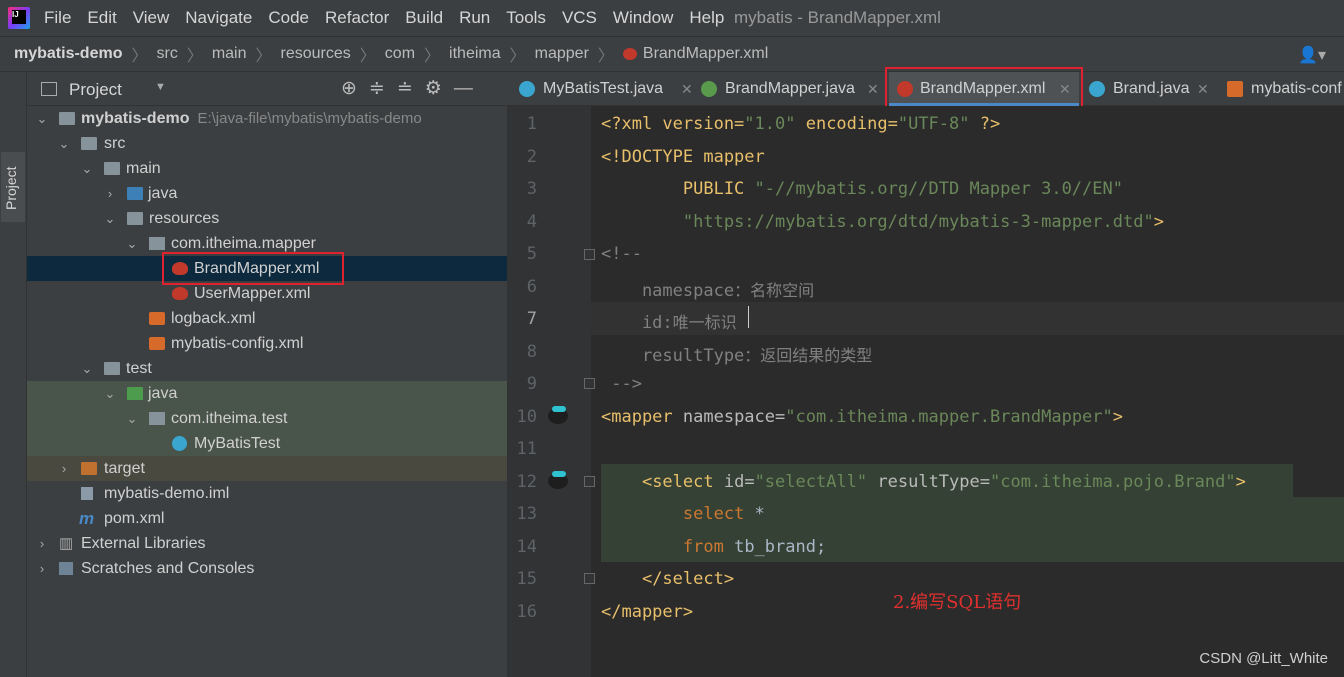 The width and height of the screenshot is (1344, 677). Describe the element at coordinates (526, 514) in the screenshot. I see `line-number: 13` at that location.